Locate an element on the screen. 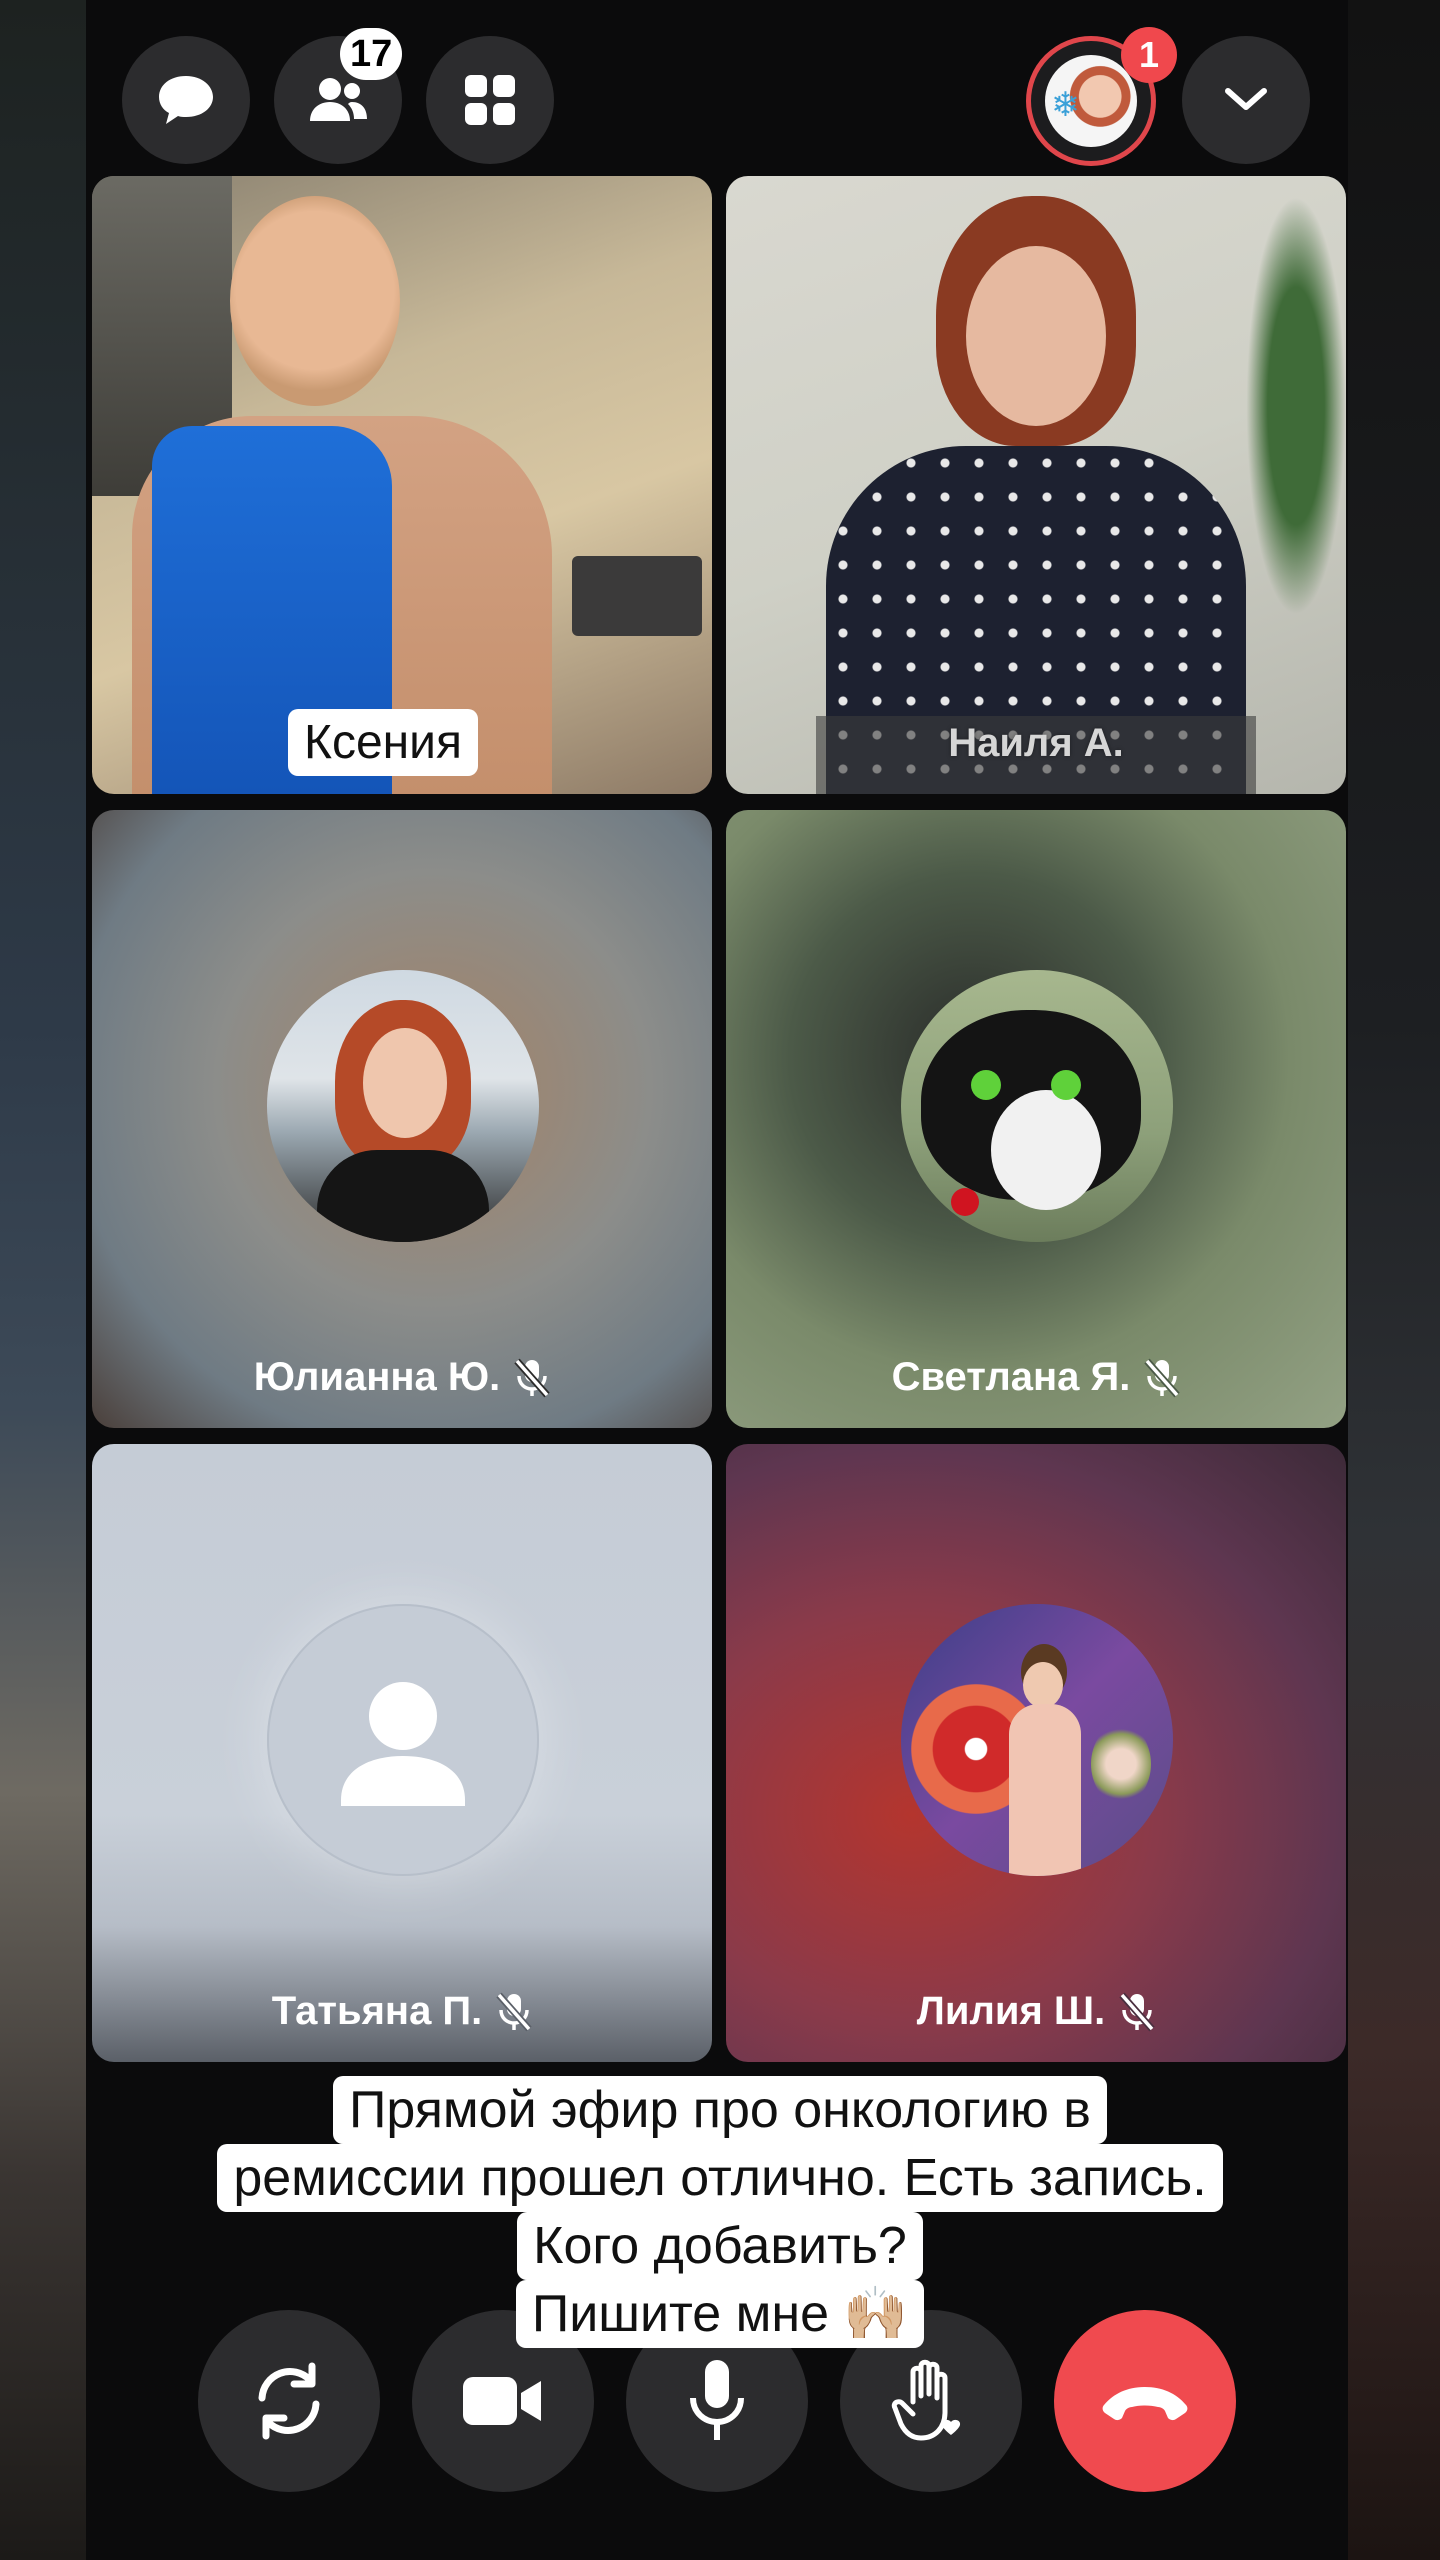 The width and height of the screenshot is (1440, 2560). default-user-icon is located at coordinates (403, 1744).